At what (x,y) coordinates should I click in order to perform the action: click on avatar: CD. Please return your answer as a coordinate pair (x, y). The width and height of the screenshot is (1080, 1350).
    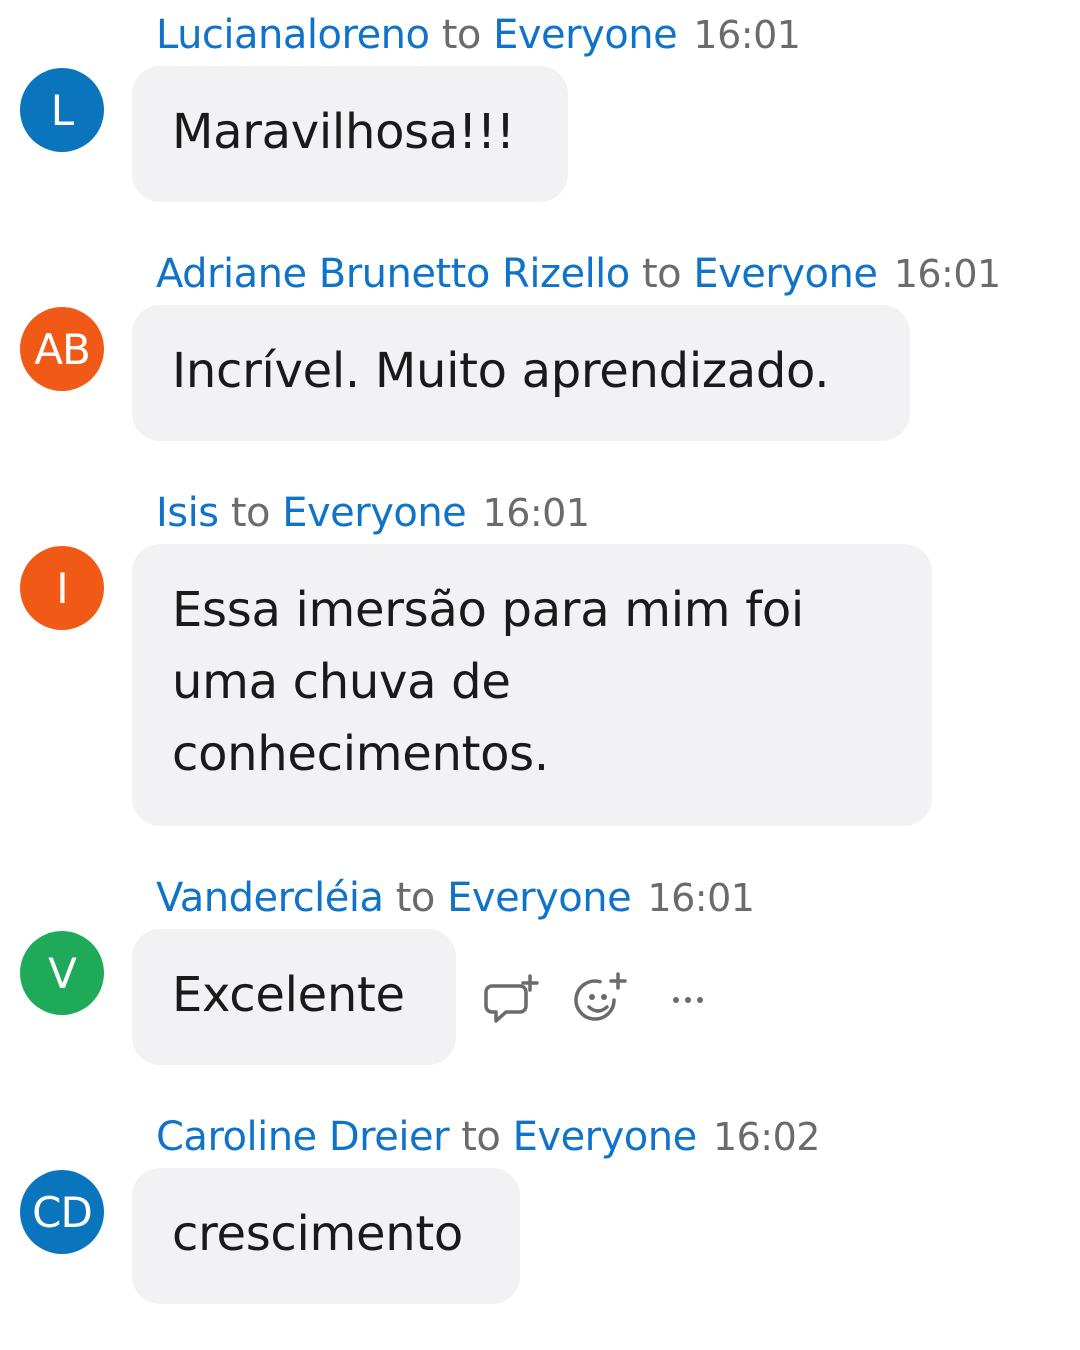
    Looking at the image, I should click on (62, 1212).